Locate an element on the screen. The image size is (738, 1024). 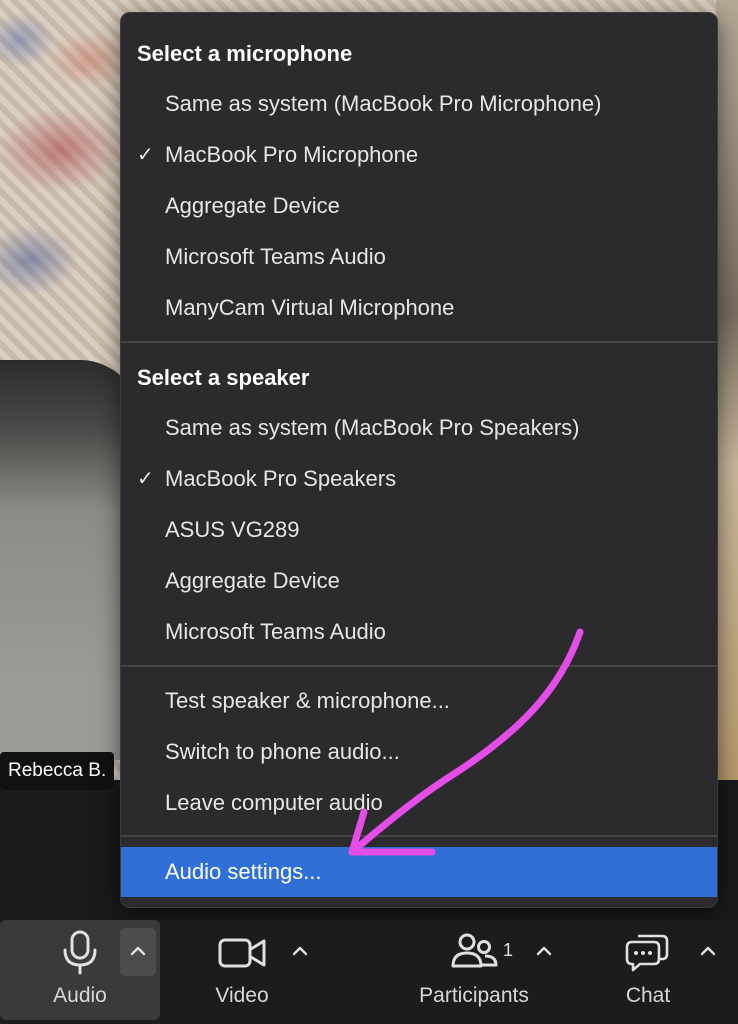
speaker-option-label: Same as system (MacBook Pro Speakers) is located at coordinates (372, 427).